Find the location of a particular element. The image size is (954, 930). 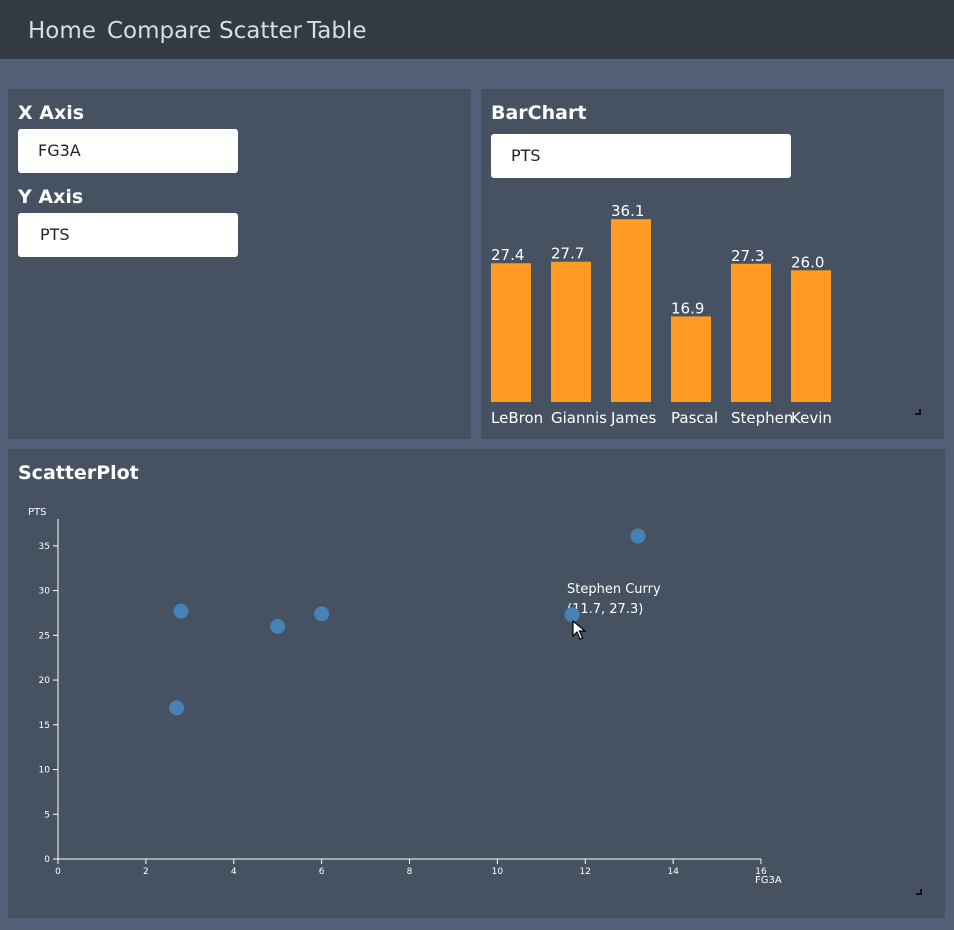

bar-value-label: 36.1 is located at coordinates (627, 211).